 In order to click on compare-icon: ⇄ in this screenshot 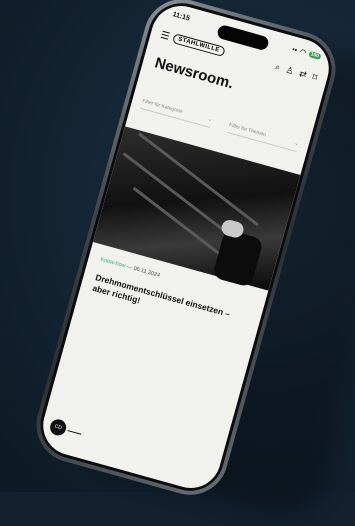, I will do `click(303, 74)`.